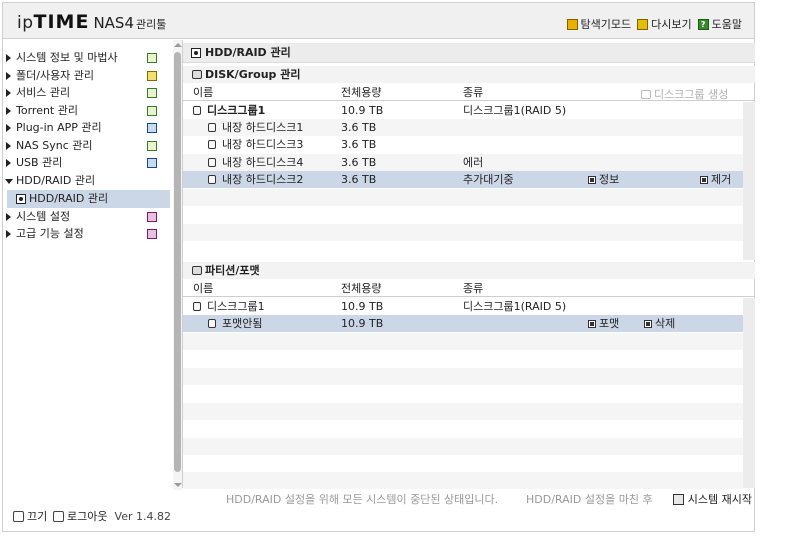 Image resolution: width=800 pixels, height=559 pixels. I want to click on refresh-label: 다시보기, so click(671, 24).